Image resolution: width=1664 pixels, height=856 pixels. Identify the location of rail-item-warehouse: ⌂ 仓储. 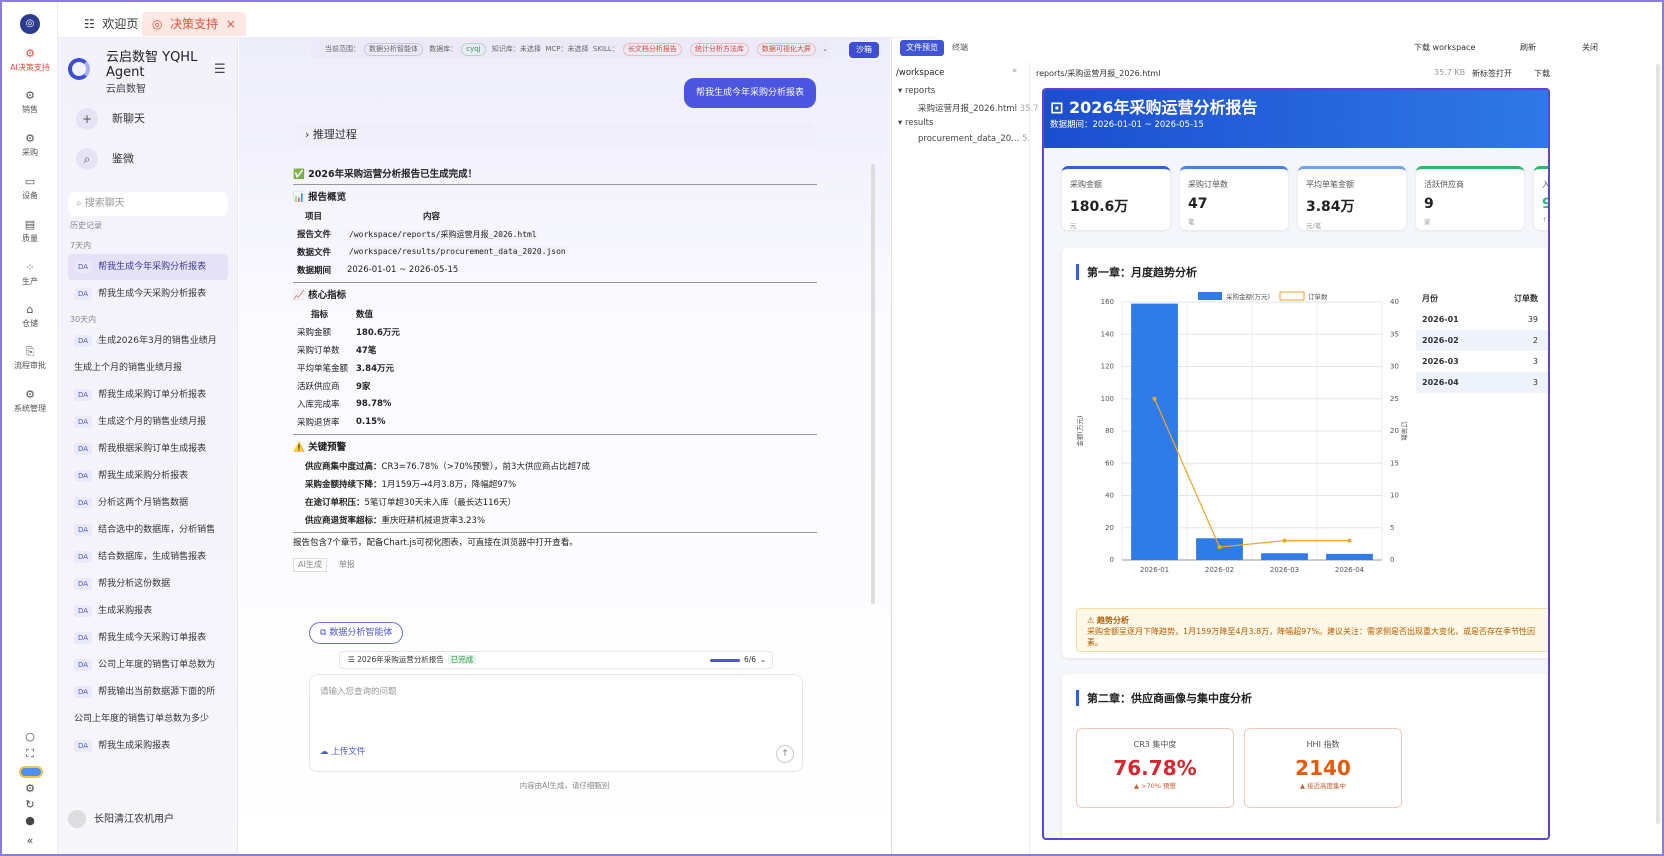
(30, 316).